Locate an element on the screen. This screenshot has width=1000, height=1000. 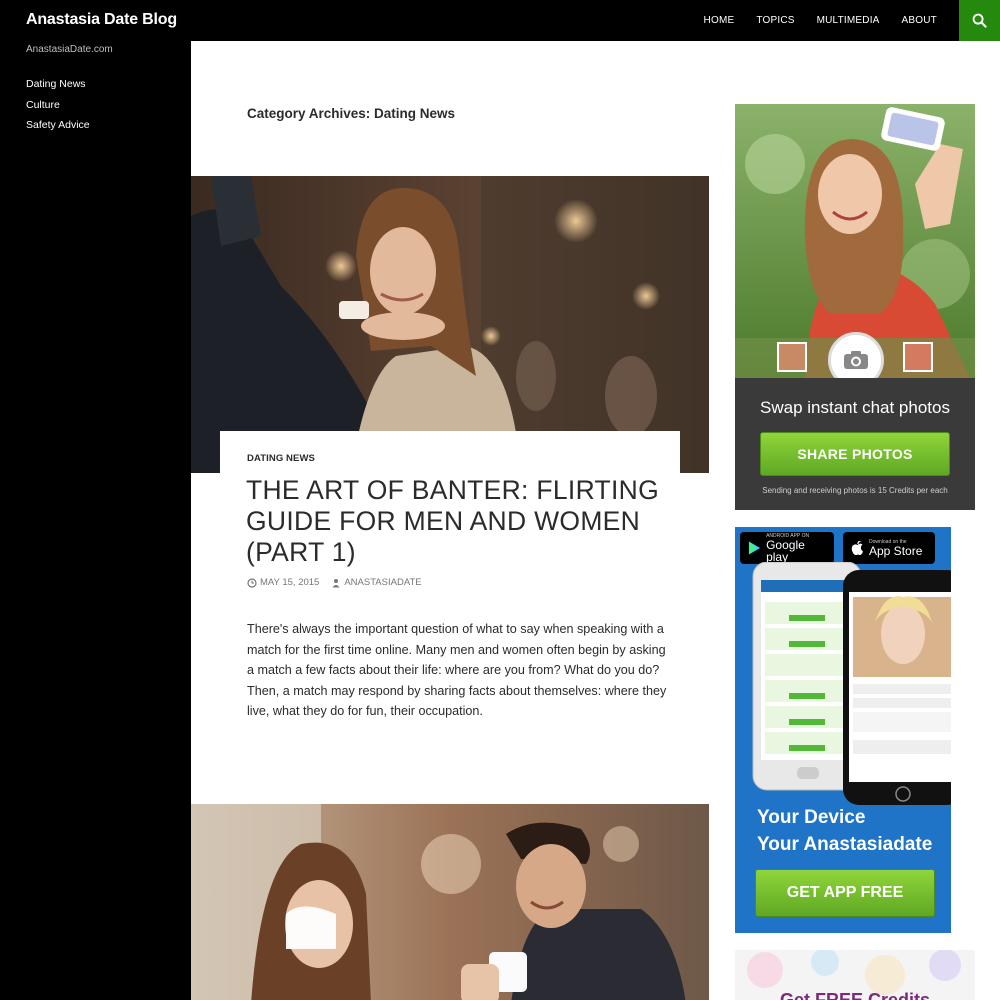
category-link-dating-news: Dating News is located at coordinates (56, 84).